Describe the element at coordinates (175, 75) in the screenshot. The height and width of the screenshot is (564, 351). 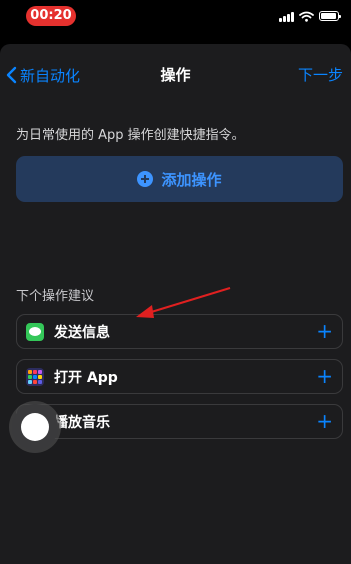
I see `navigation-bar: 新自动化 操作 下一步` at that location.